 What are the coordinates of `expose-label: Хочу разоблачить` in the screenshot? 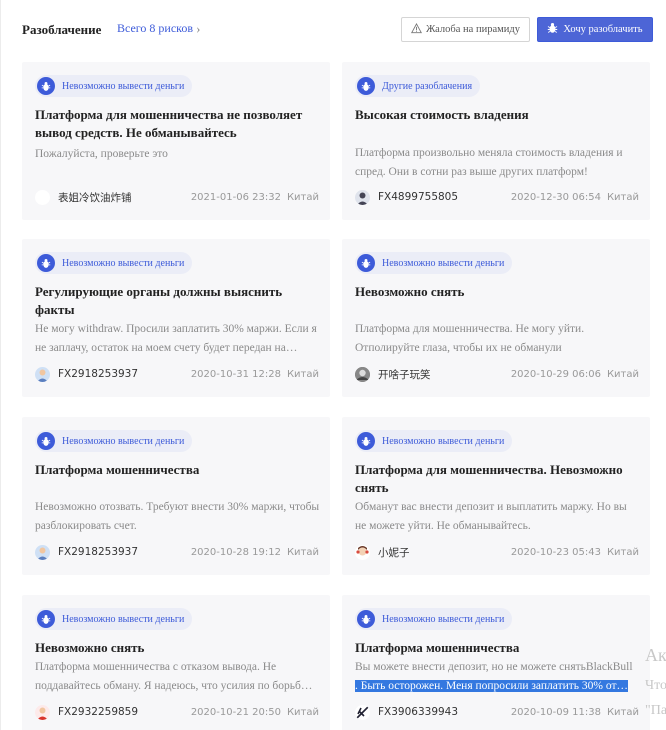 It's located at (603, 29).